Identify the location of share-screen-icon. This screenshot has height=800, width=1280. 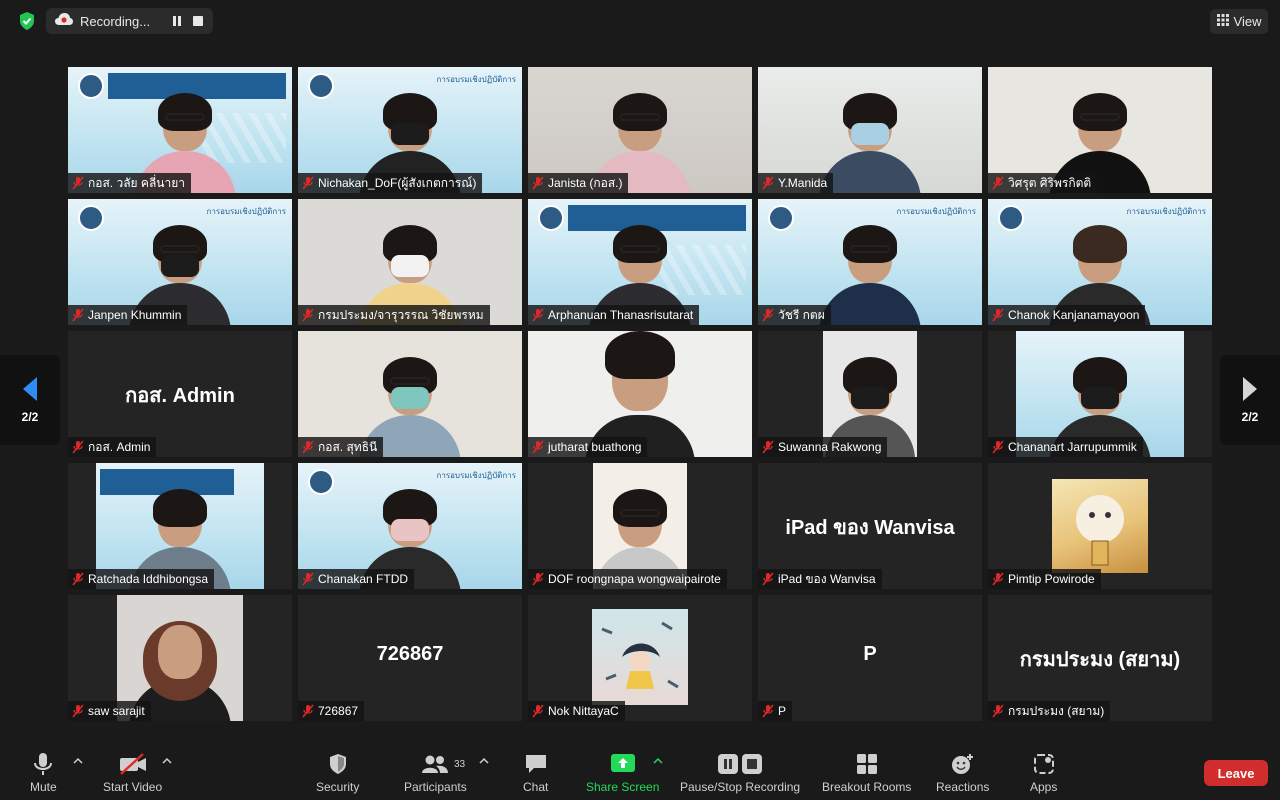
(622, 764).